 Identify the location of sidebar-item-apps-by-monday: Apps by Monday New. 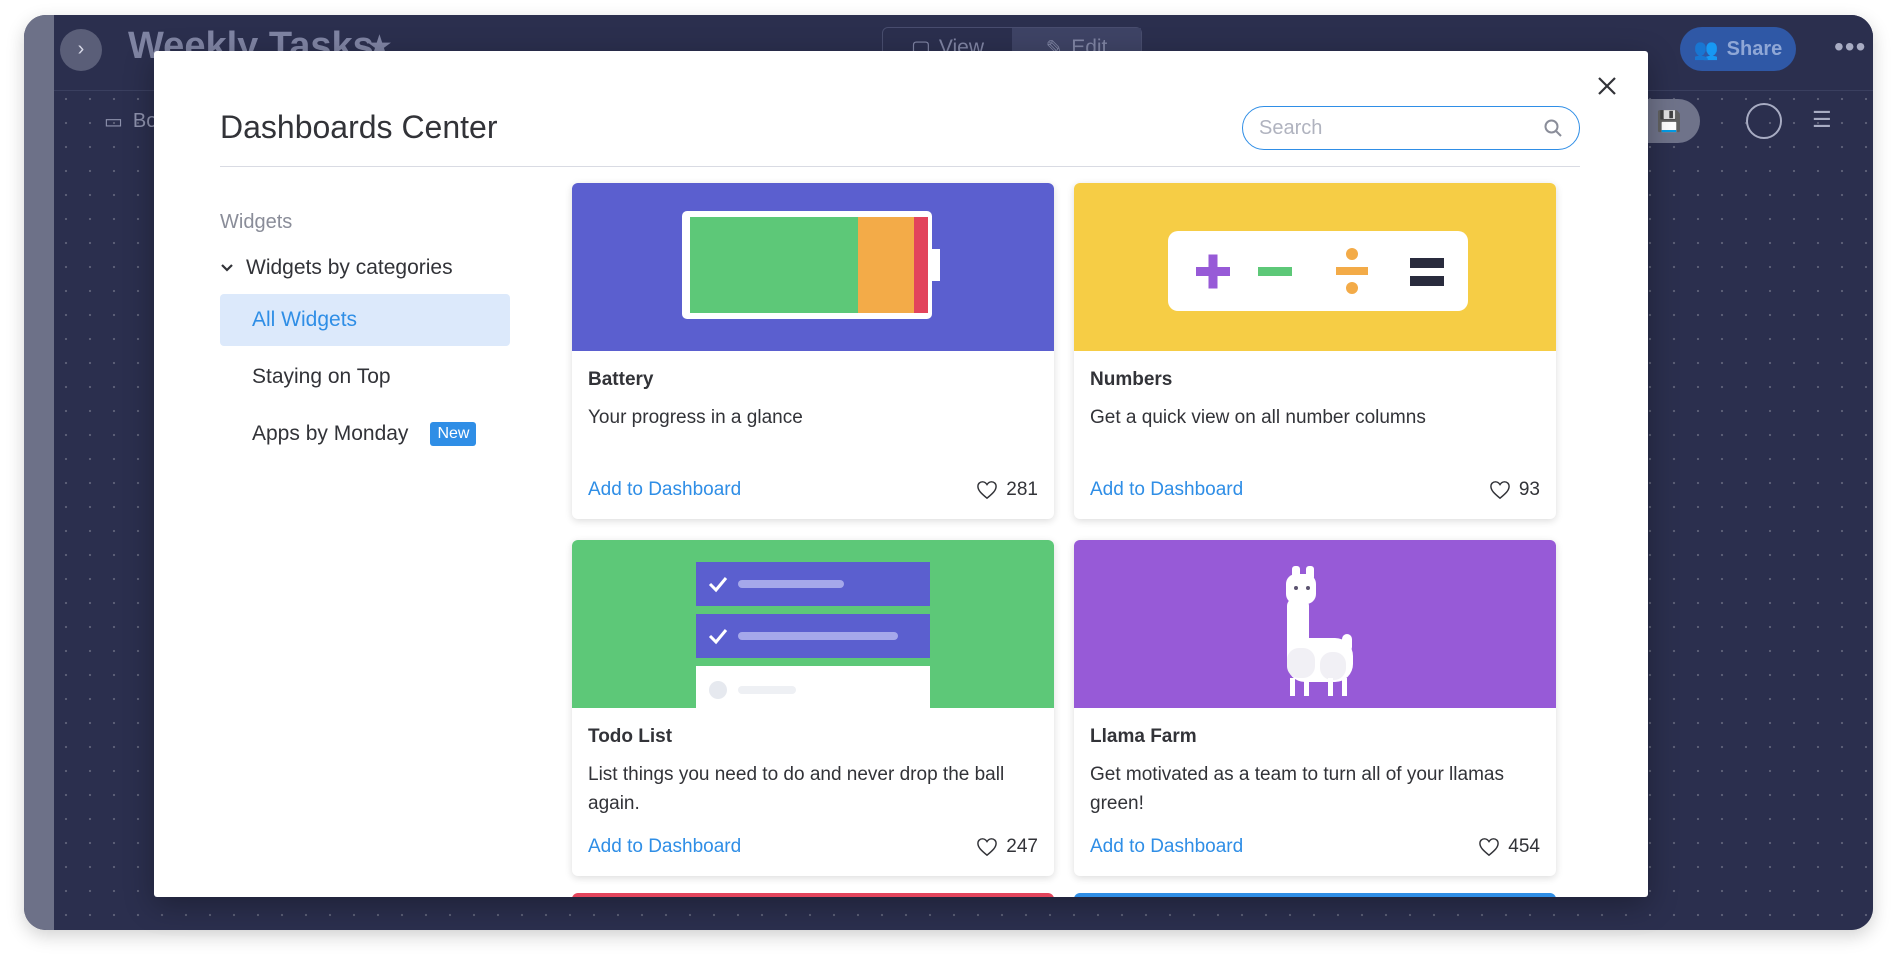
(365, 434).